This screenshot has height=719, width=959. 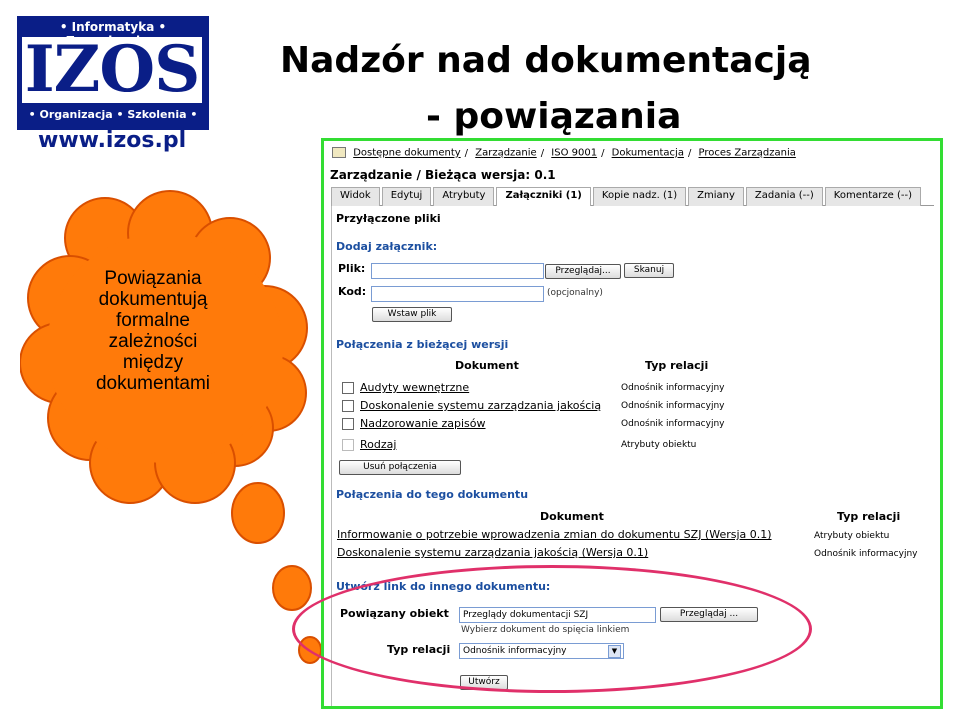 I want to click on tab-zmiany: Zmiany, so click(x=716, y=196).